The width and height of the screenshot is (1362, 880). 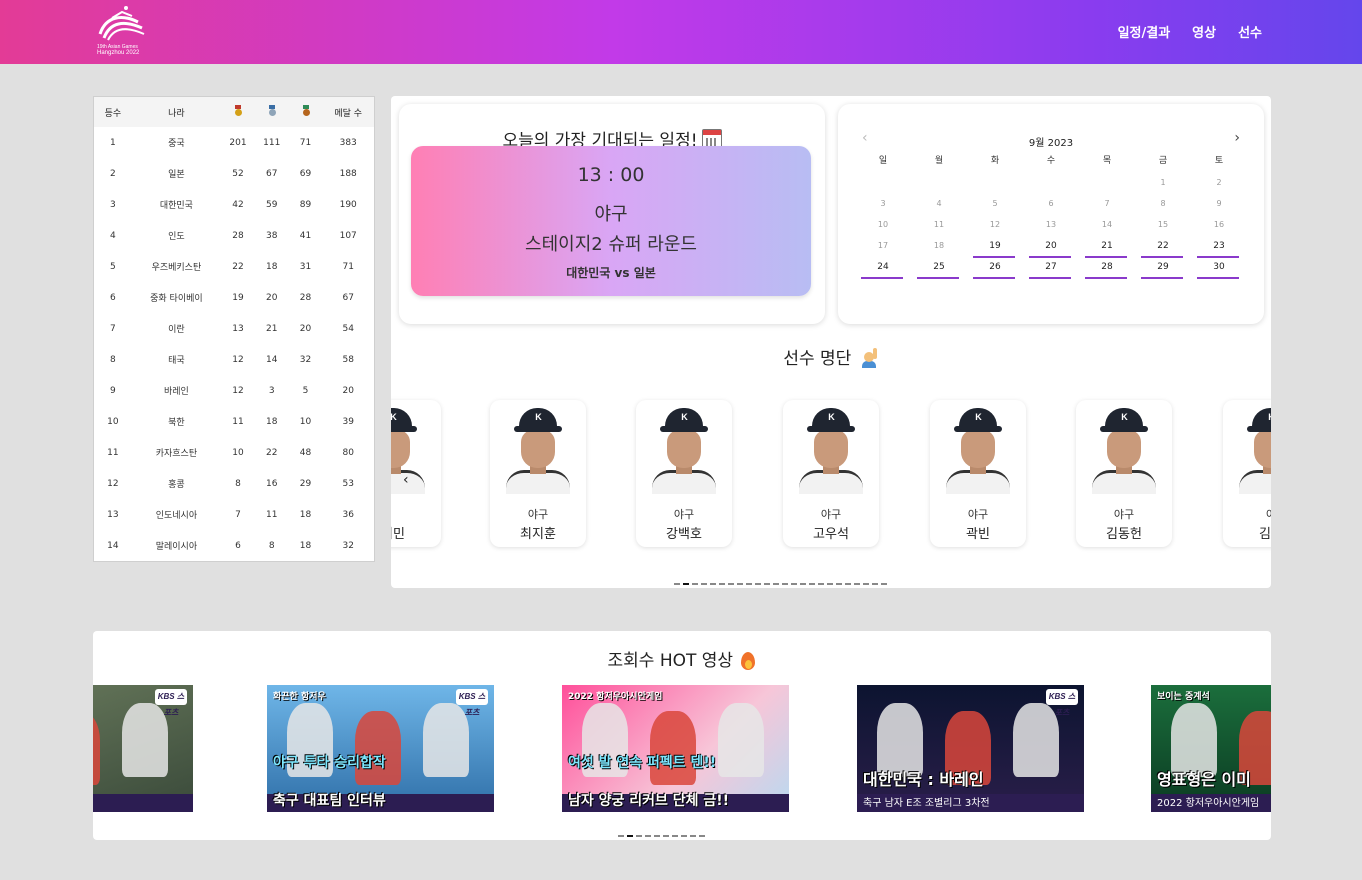 I want to click on nav-schedule-results: 일정/결과, so click(x=1144, y=31).